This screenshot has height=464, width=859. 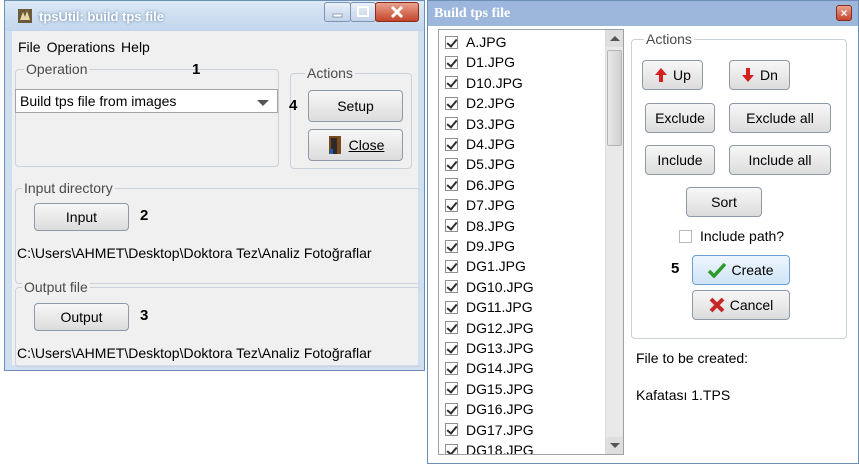 What do you see at coordinates (135, 47) in the screenshot?
I see `menu-help: Help` at bounding box center [135, 47].